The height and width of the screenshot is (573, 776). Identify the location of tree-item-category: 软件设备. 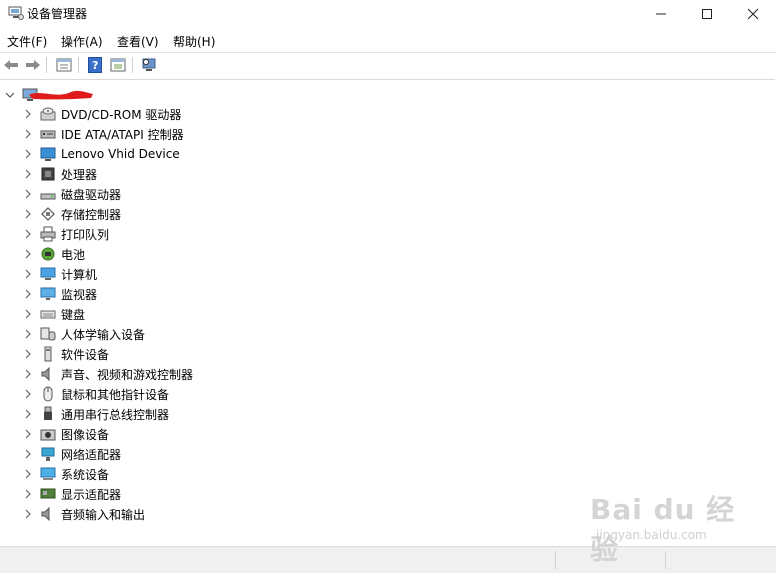
(65, 354).